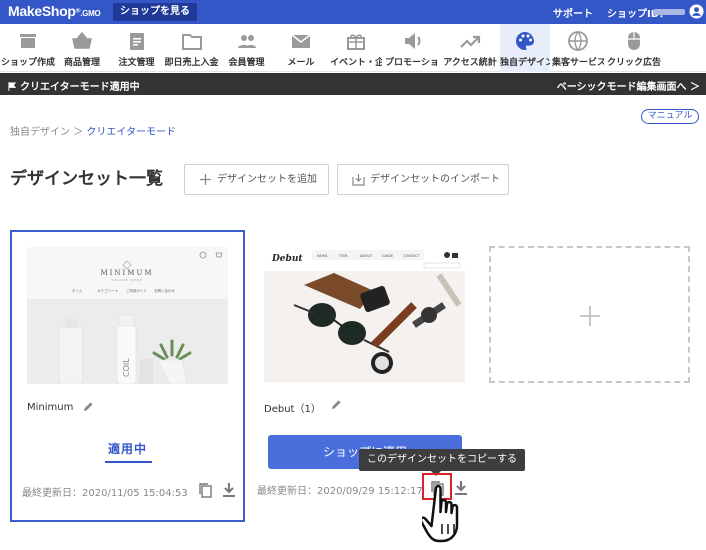  Describe the element at coordinates (470, 41) in the screenshot. I see `trending-icon` at that location.